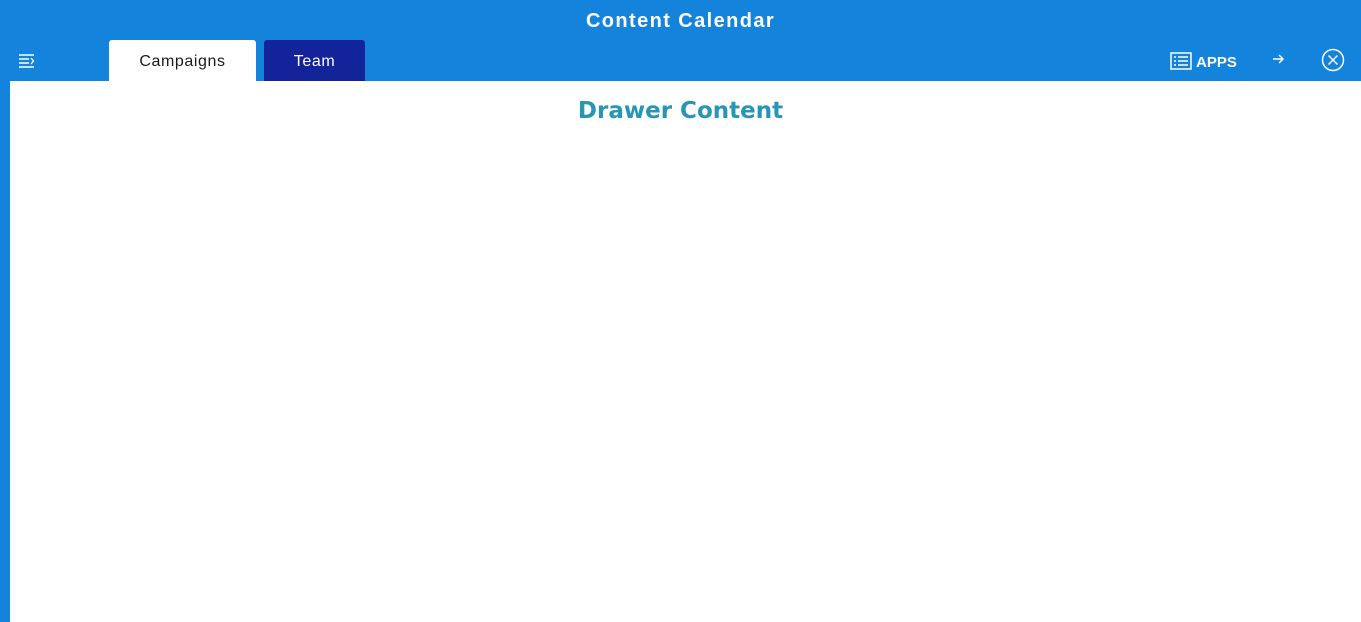 The image size is (1361, 622). What do you see at coordinates (1216, 62) in the screenshot?
I see `apps-label: APPS` at bounding box center [1216, 62].